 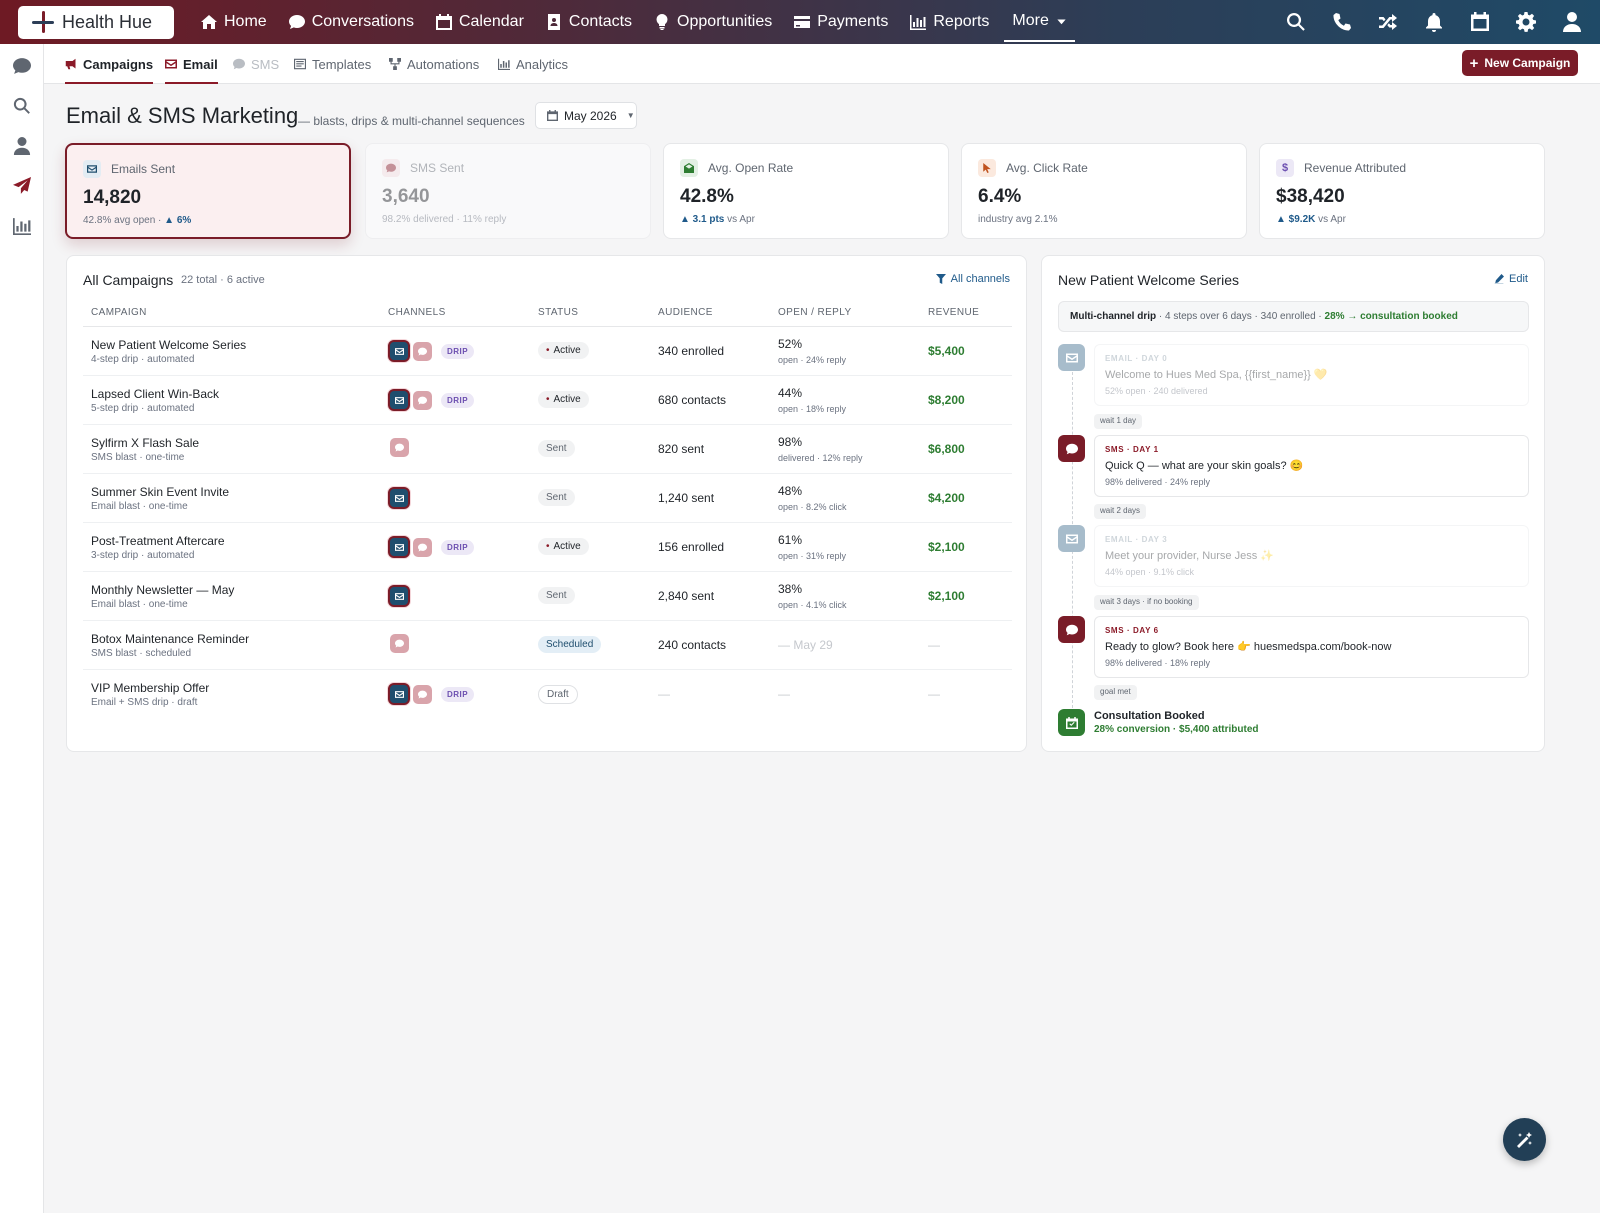 What do you see at coordinates (200, 64) in the screenshot?
I see `tab-email-label: Email` at bounding box center [200, 64].